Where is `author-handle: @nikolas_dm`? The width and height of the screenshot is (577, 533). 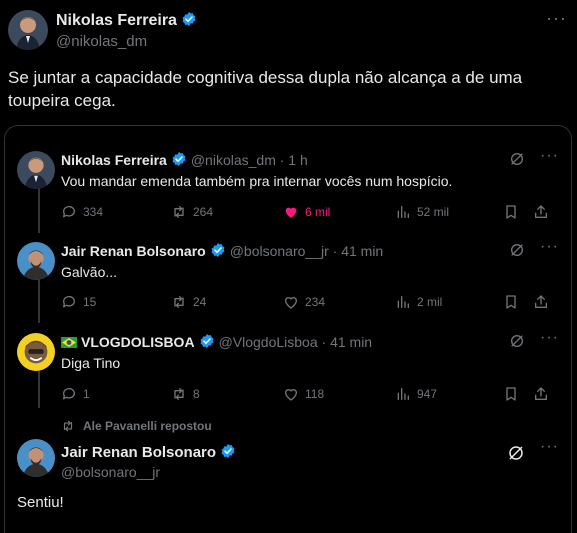 author-handle: @nikolas_dm is located at coordinates (101, 41).